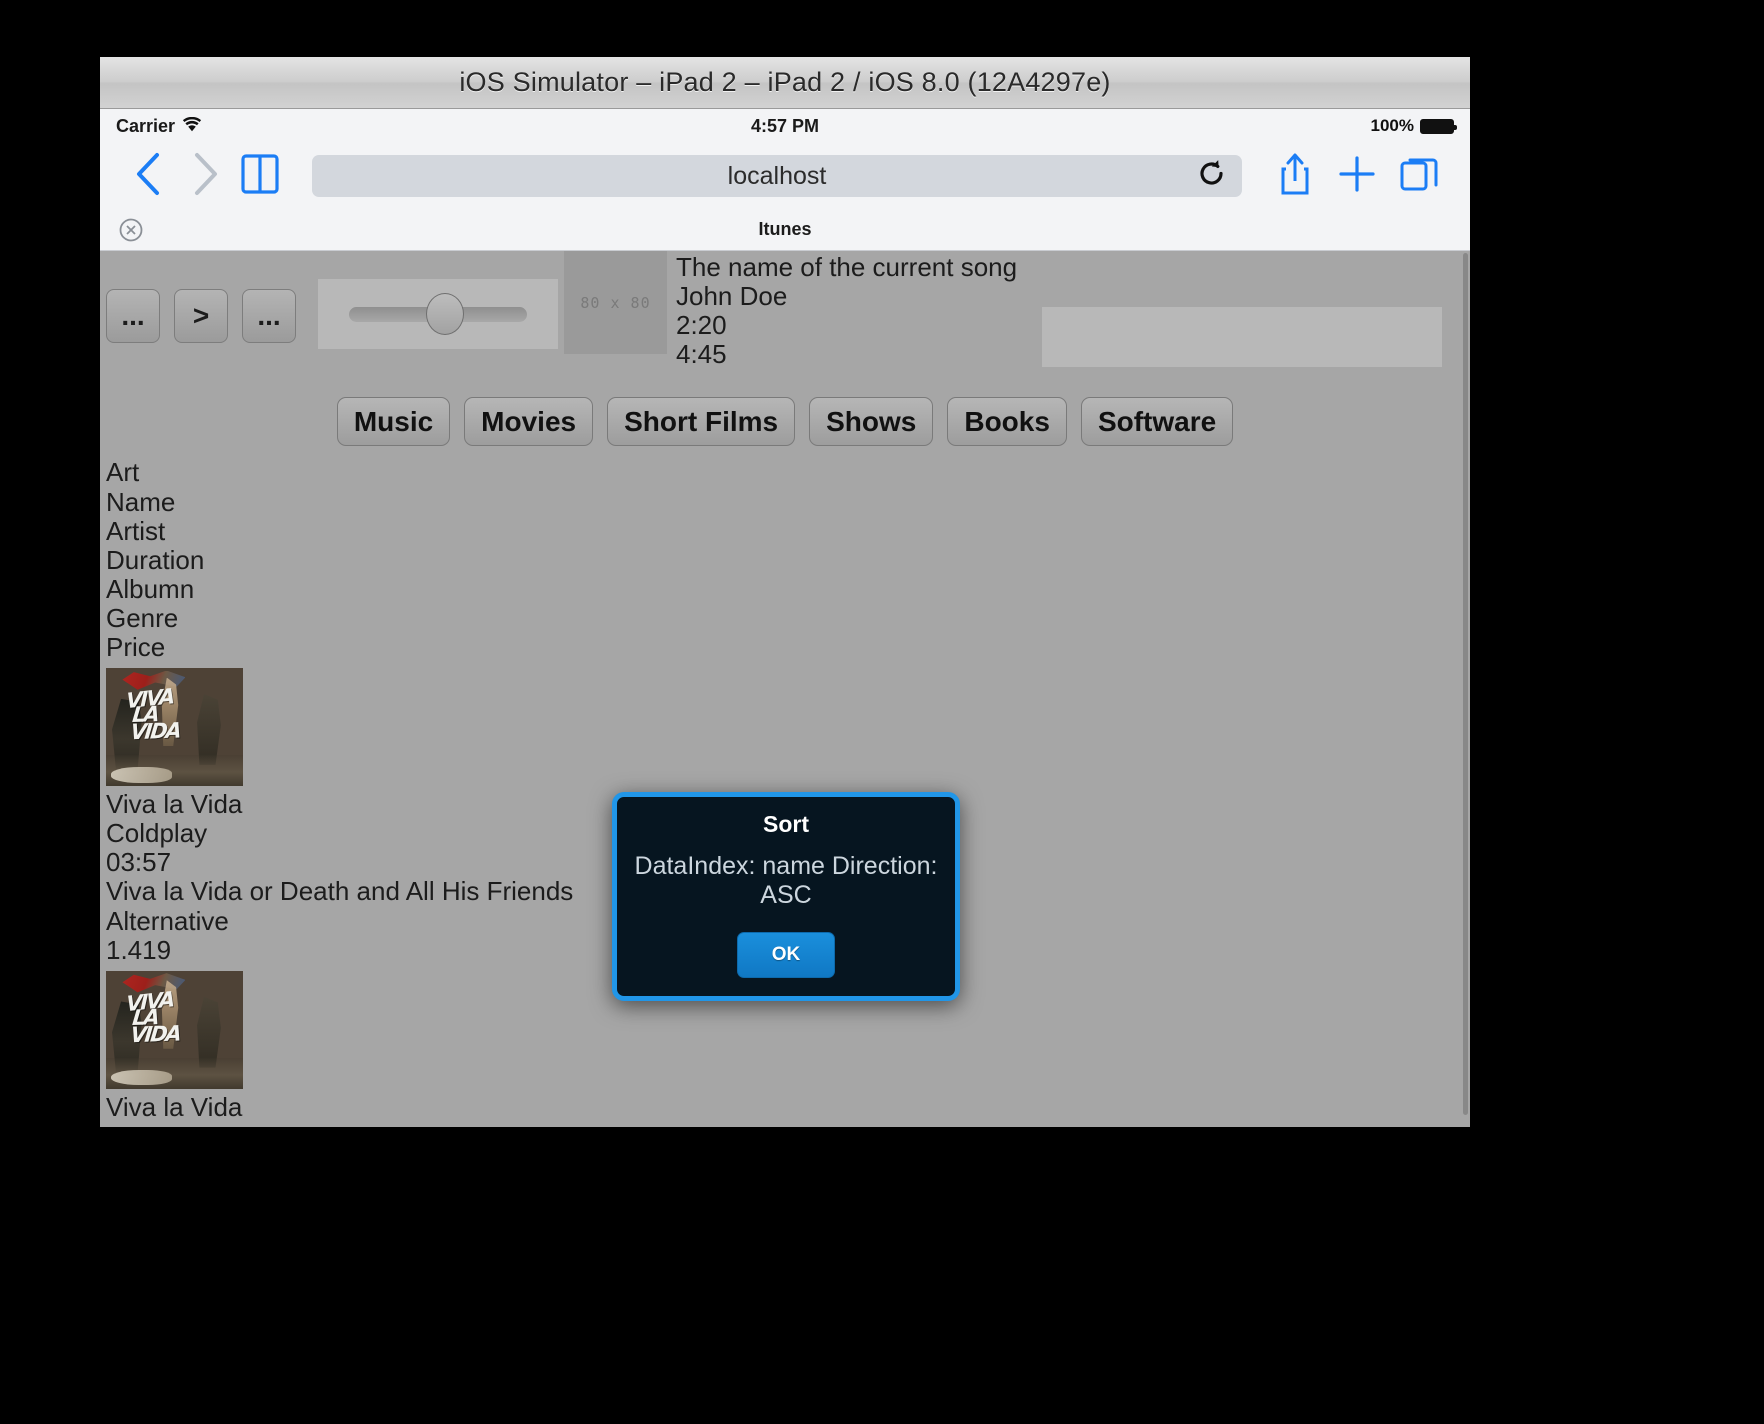 This screenshot has height=1424, width=1764. I want to click on ok-button-label: OK, so click(786, 954).